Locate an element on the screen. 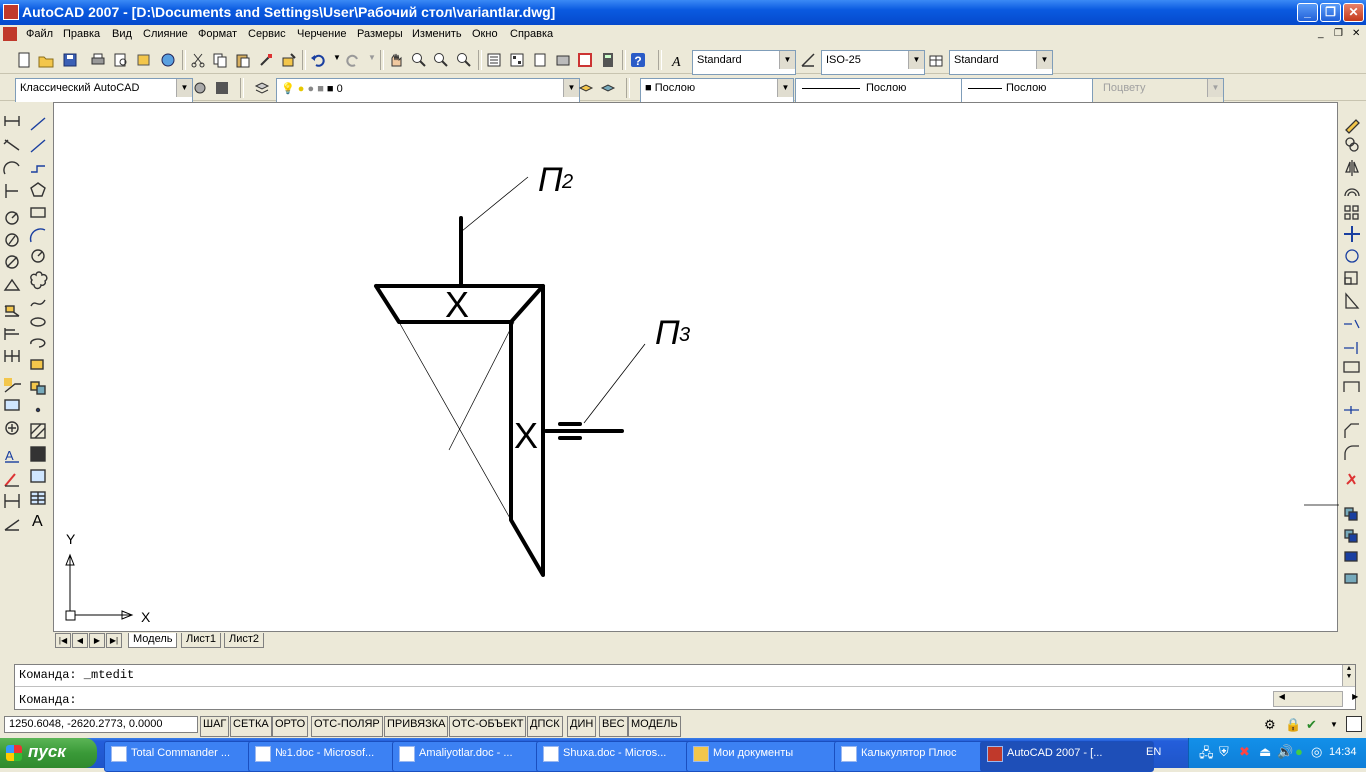 The width and height of the screenshot is (1366, 772). dimension-style-icon is located at coordinates (808, 60).